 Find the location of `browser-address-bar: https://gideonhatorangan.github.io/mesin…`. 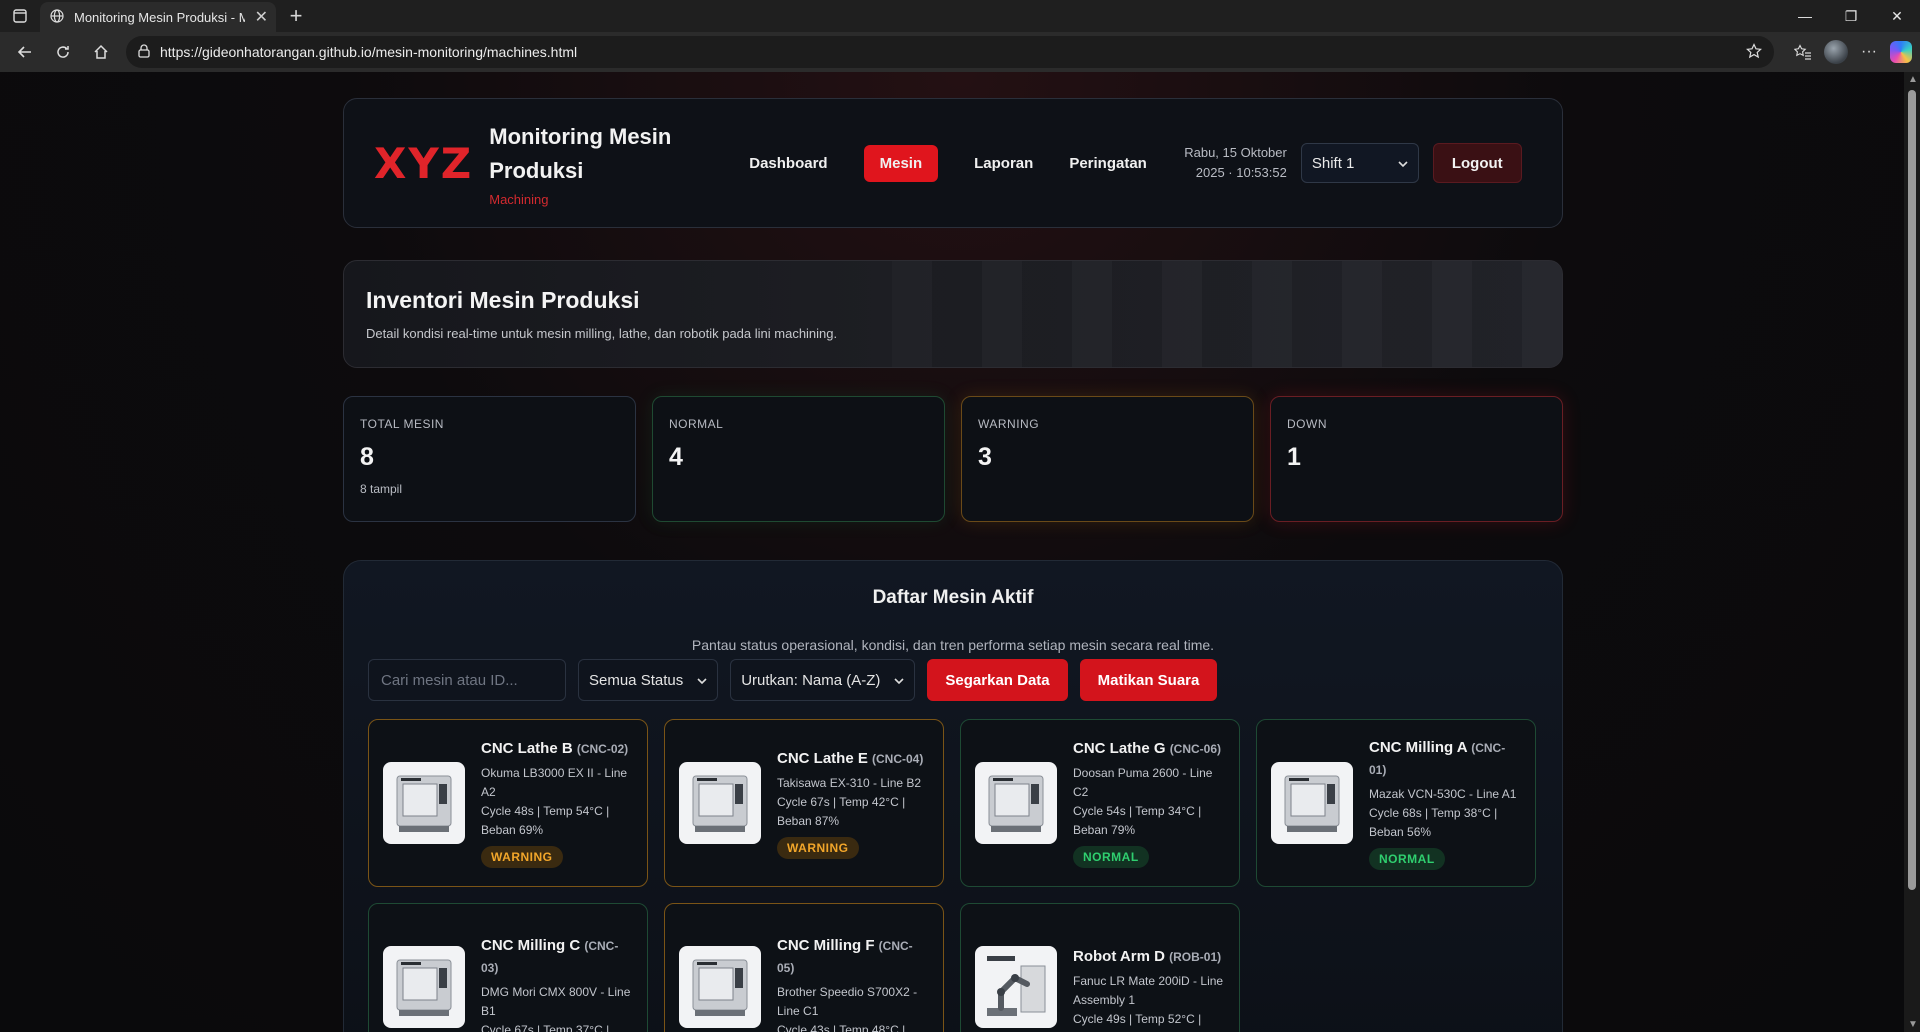

browser-address-bar: https://gideonhatorangan.github.io/mesin… is located at coordinates (960, 52).